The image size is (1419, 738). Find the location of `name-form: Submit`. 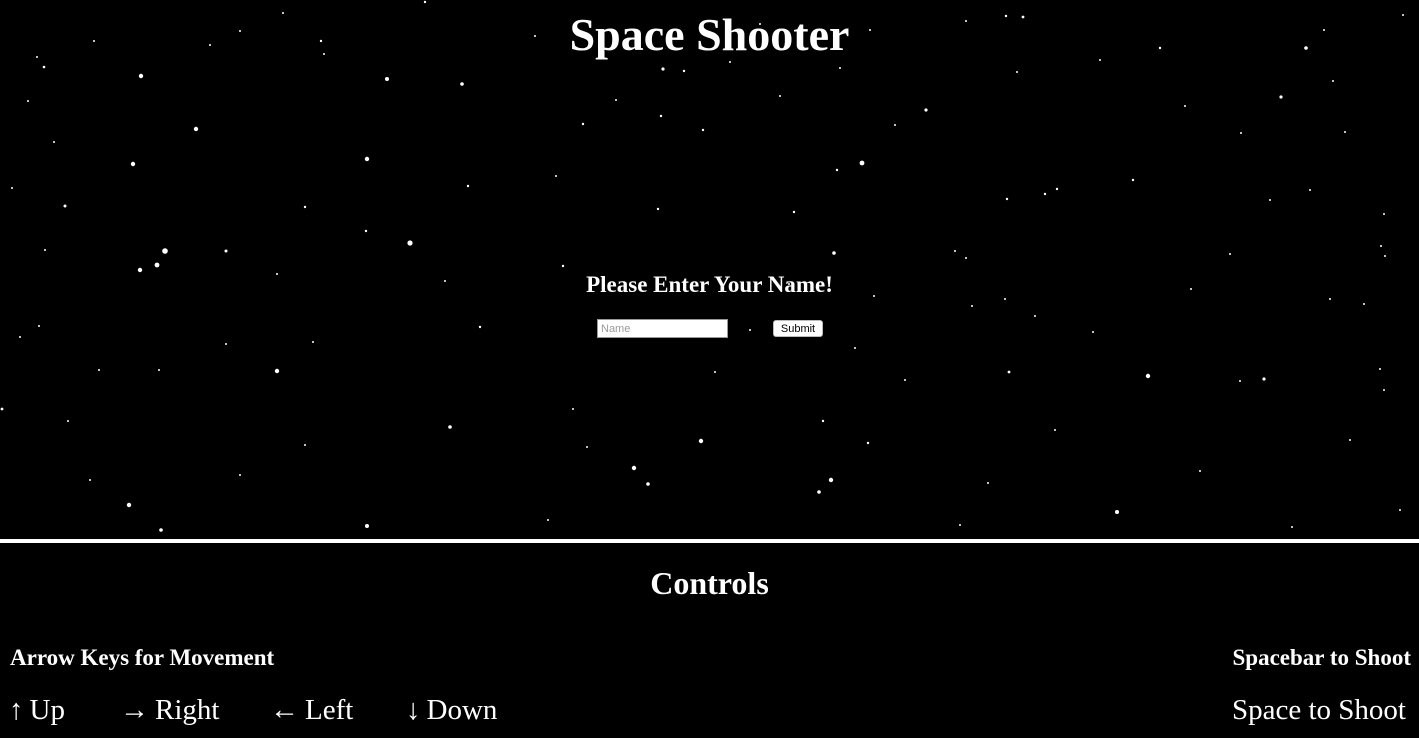

name-form: Submit is located at coordinates (712, 329).